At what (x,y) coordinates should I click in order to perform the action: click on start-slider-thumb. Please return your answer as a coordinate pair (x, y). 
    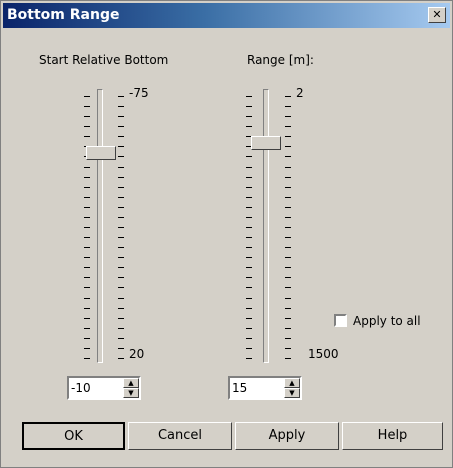
    Looking at the image, I should click on (101, 153).